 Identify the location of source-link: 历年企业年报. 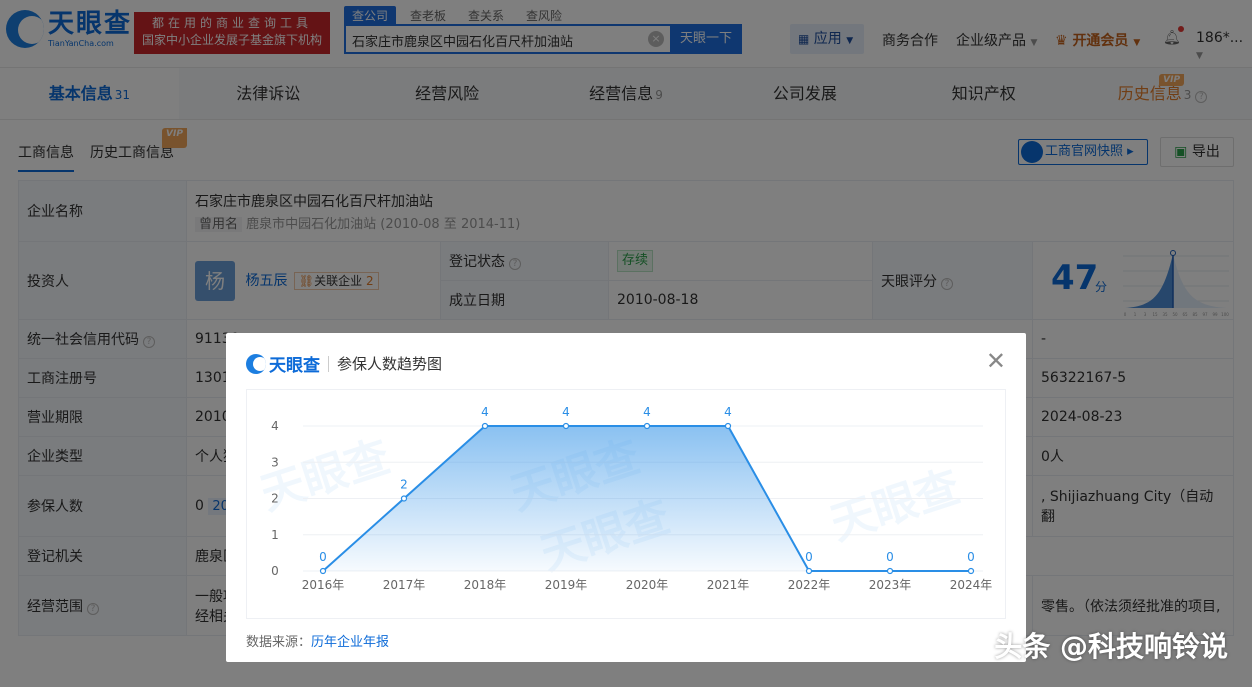
(350, 642).